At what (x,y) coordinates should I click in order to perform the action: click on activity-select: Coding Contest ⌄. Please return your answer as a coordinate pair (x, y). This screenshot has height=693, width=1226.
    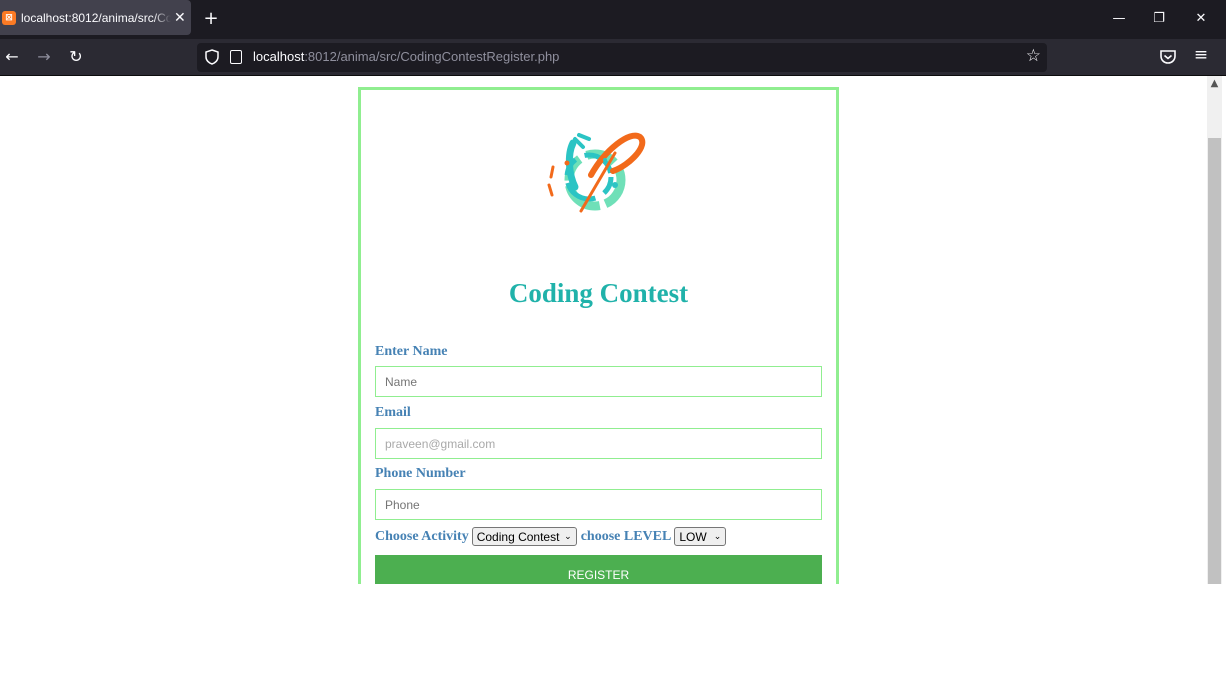
    Looking at the image, I should click on (524, 536).